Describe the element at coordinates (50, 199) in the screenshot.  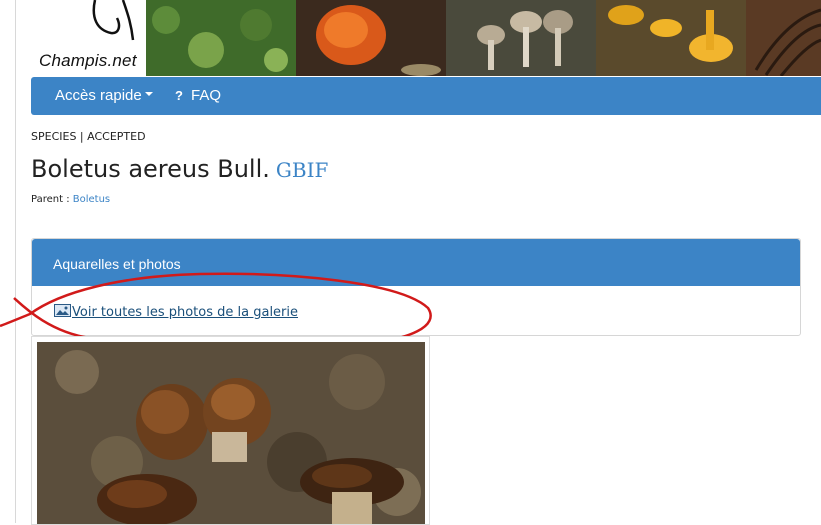
I see `parent-label: Parent :` at that location.